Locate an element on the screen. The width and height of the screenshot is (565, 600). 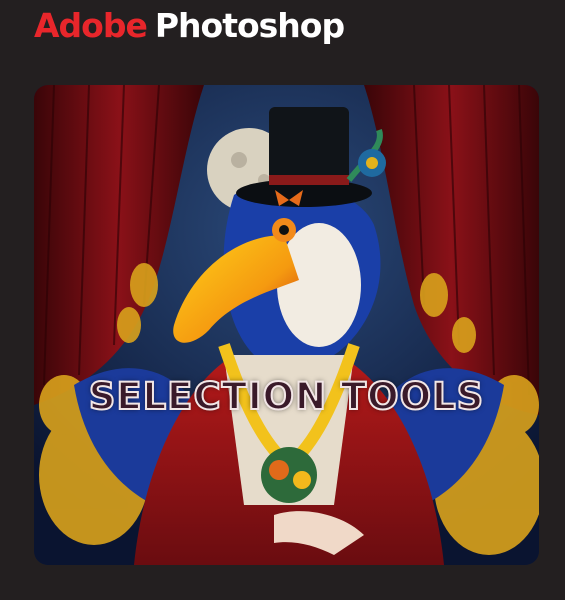
white-face is located at coordinates (319, 285).